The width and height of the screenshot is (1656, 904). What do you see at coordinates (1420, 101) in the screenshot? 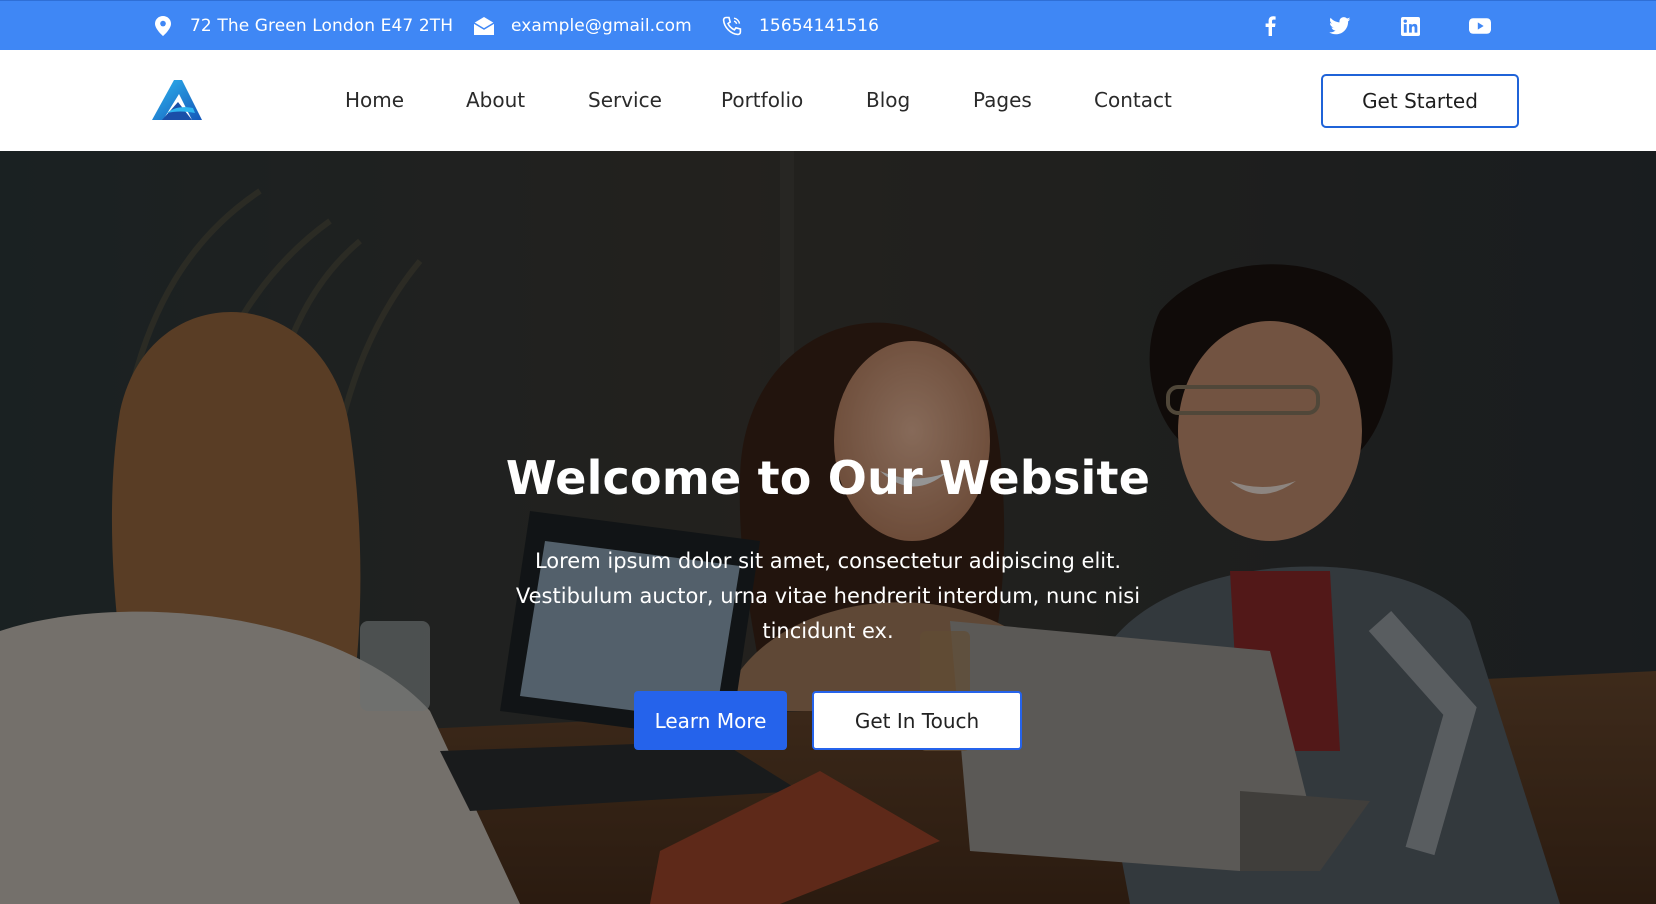
I see `get-started-button: Get Started` at bounding box center [1420, 101].